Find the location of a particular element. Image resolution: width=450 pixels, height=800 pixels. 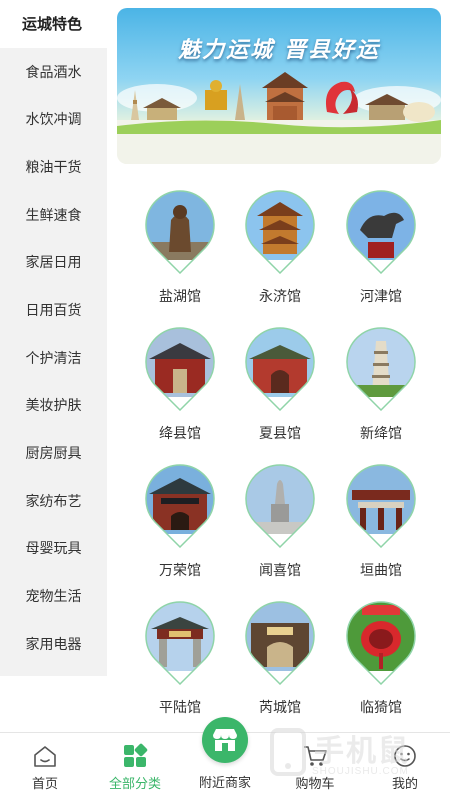

pavilion-item: 垣曲馆 is located at coordinates (381, 528).